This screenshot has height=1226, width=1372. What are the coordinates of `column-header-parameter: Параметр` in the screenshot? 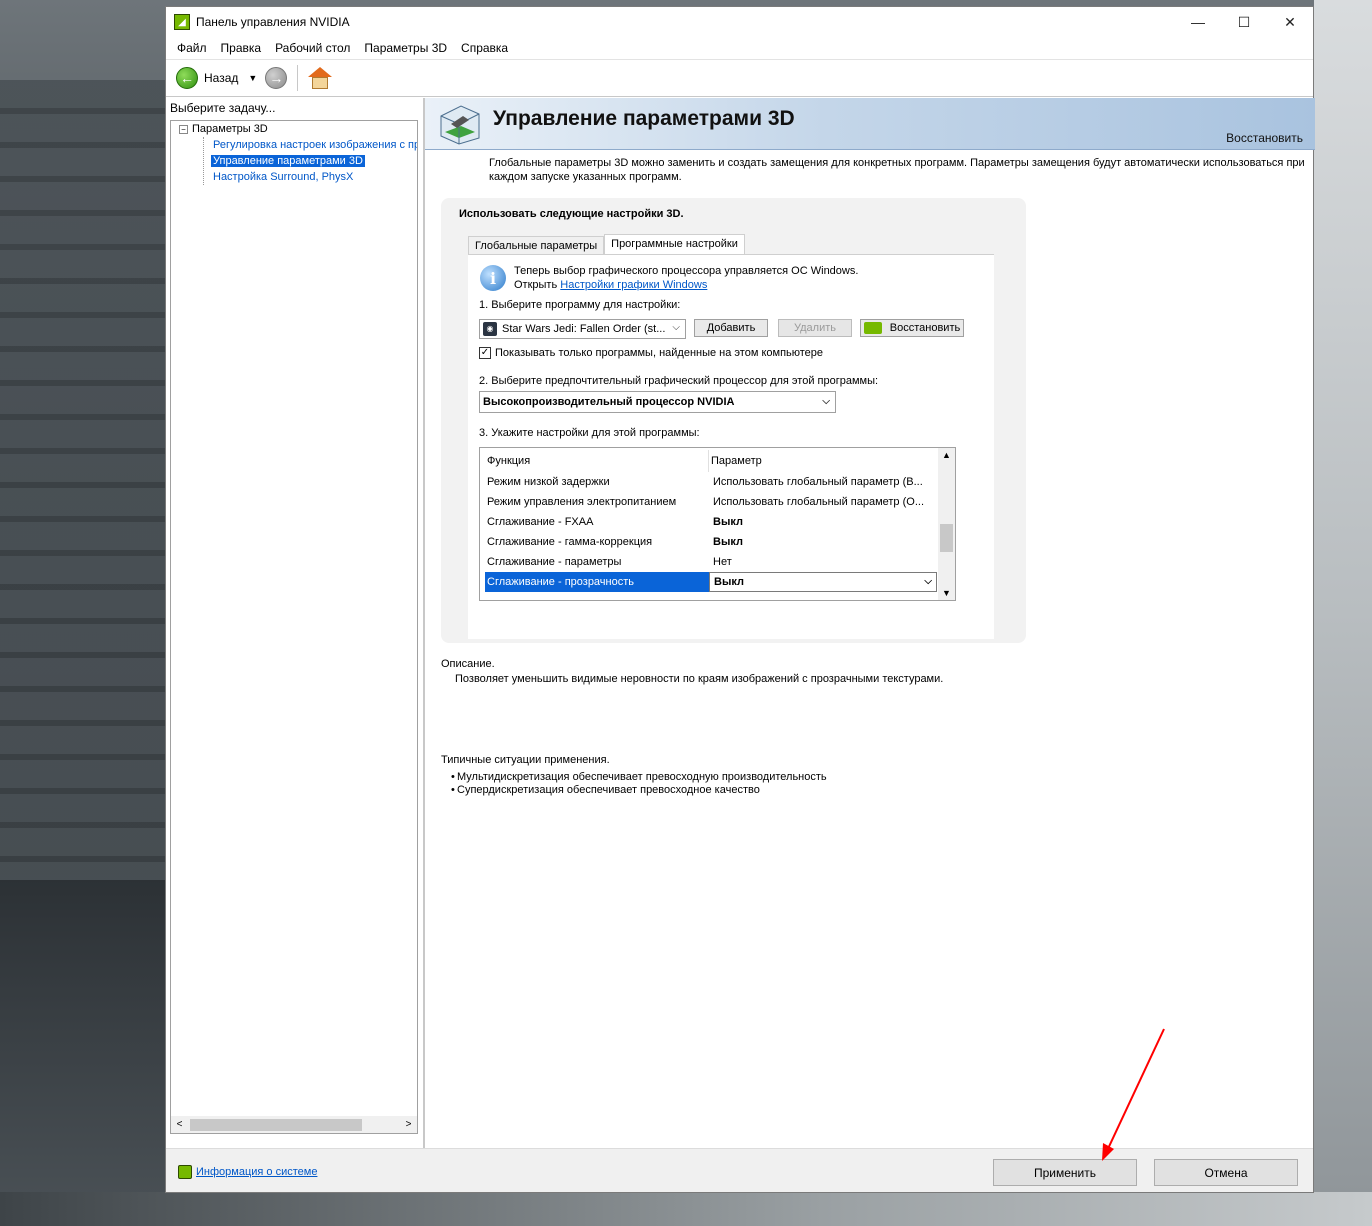 It's located at (735, 461).